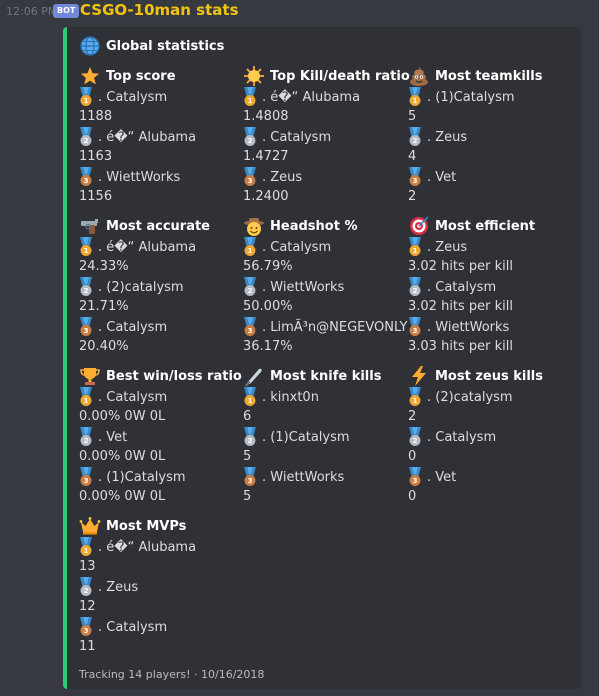  Describe the element at coordinates (104, 306) in the screenshot. I see `stat-value: 21.71%` at that location.